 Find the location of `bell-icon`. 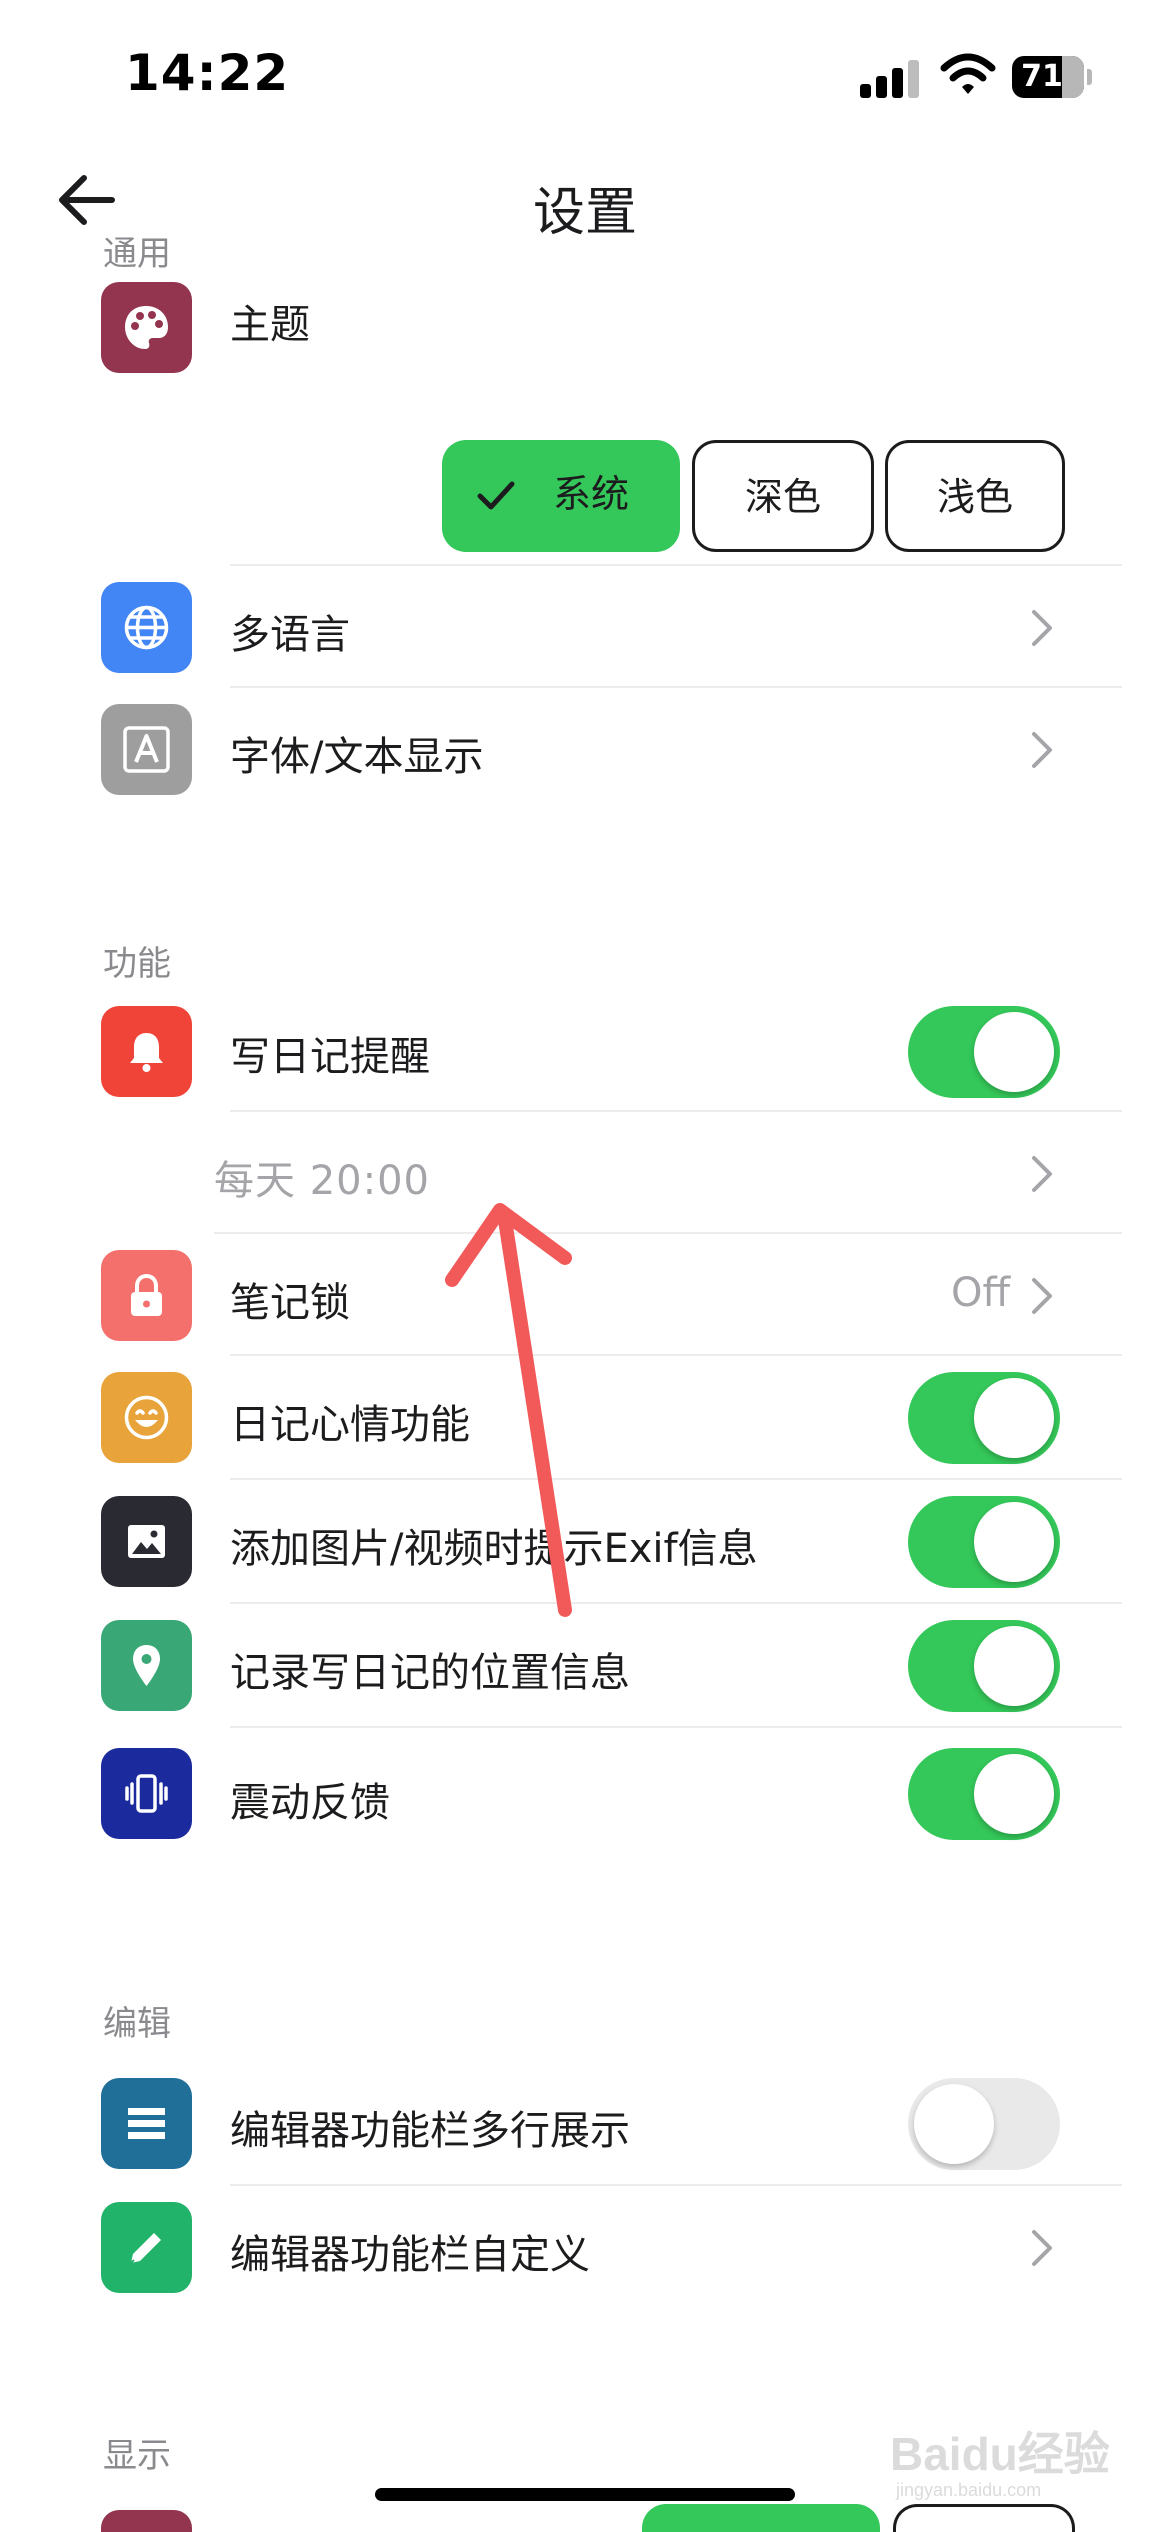

bell-icon is located at coordinates (146, 1051).